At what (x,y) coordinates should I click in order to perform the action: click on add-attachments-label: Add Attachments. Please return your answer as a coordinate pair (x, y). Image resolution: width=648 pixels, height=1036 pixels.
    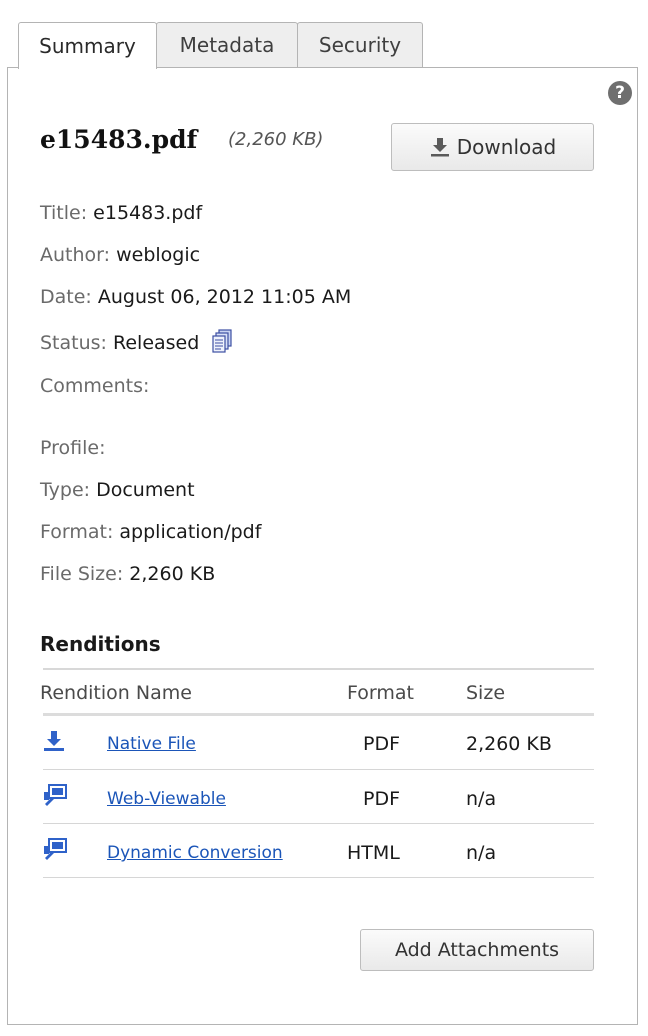
    Looking at the image, I should click on (477, 950).